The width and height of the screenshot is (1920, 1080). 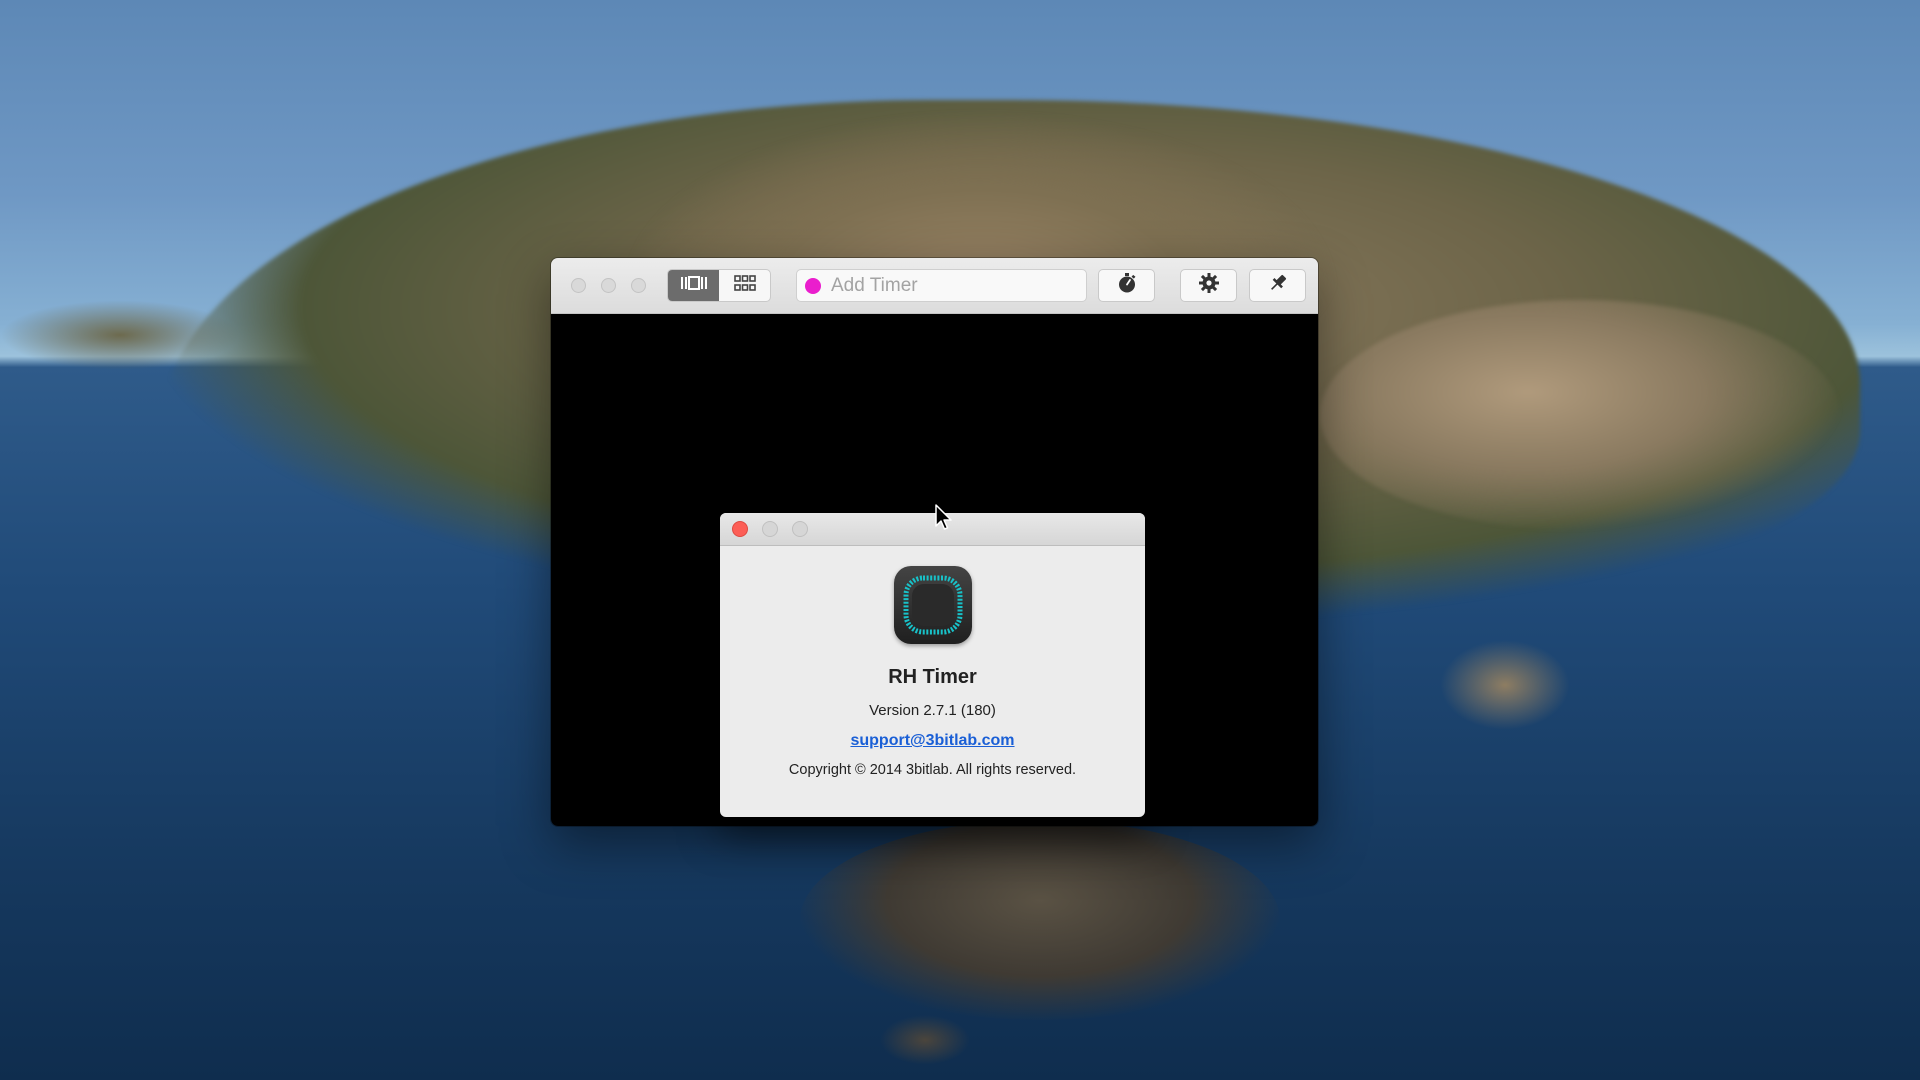 I want to click on app-name: RH Timer, so click(x=932, y=677).